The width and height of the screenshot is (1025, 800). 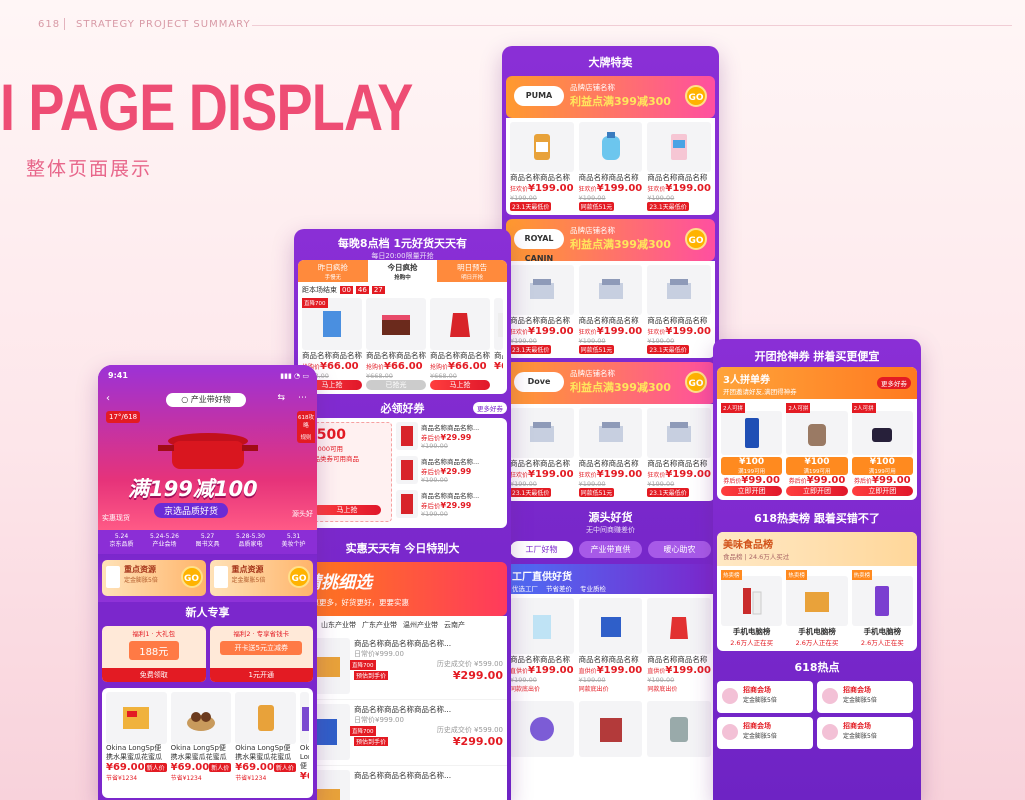 I want to click on pot-illustration, so click(x=208, y=451).